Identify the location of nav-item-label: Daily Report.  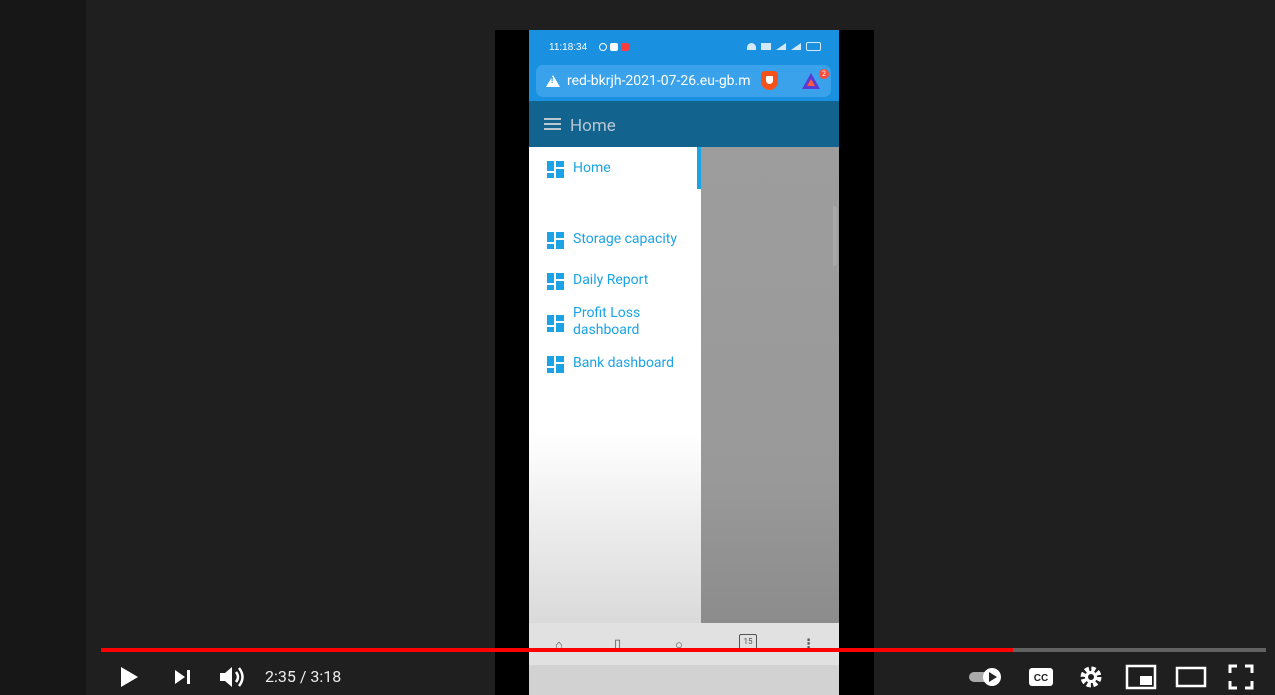
(611, 280).